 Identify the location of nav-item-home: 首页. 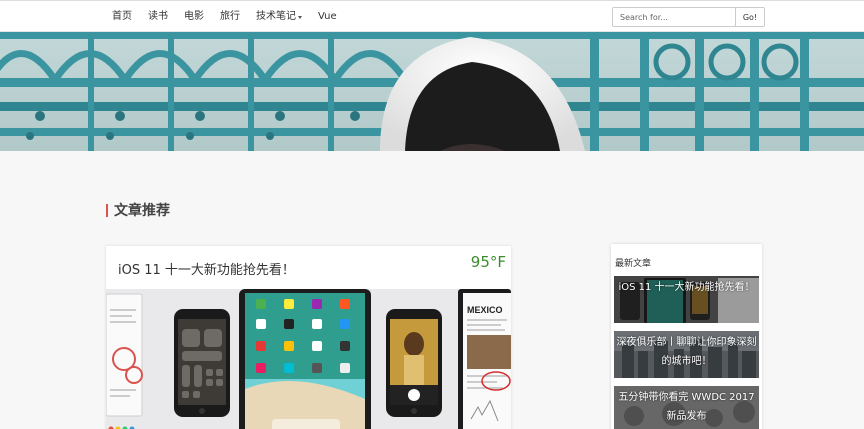
(122, 17).